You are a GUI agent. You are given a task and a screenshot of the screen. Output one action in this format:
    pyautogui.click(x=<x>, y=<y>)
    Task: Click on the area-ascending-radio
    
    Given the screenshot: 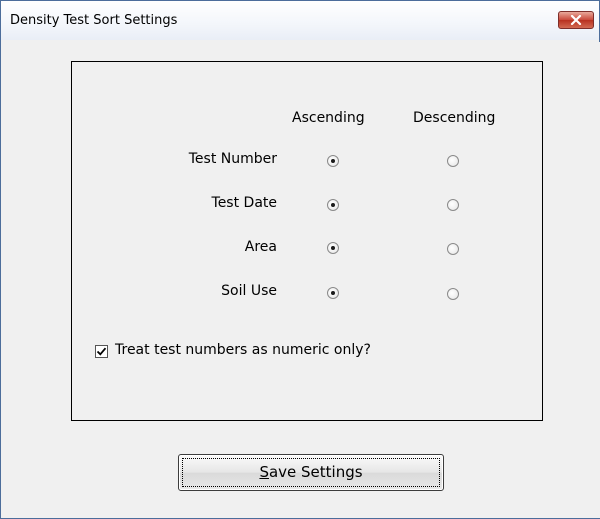 What is the action you would take?
    pyautogui.click(x=333, y=248)
    